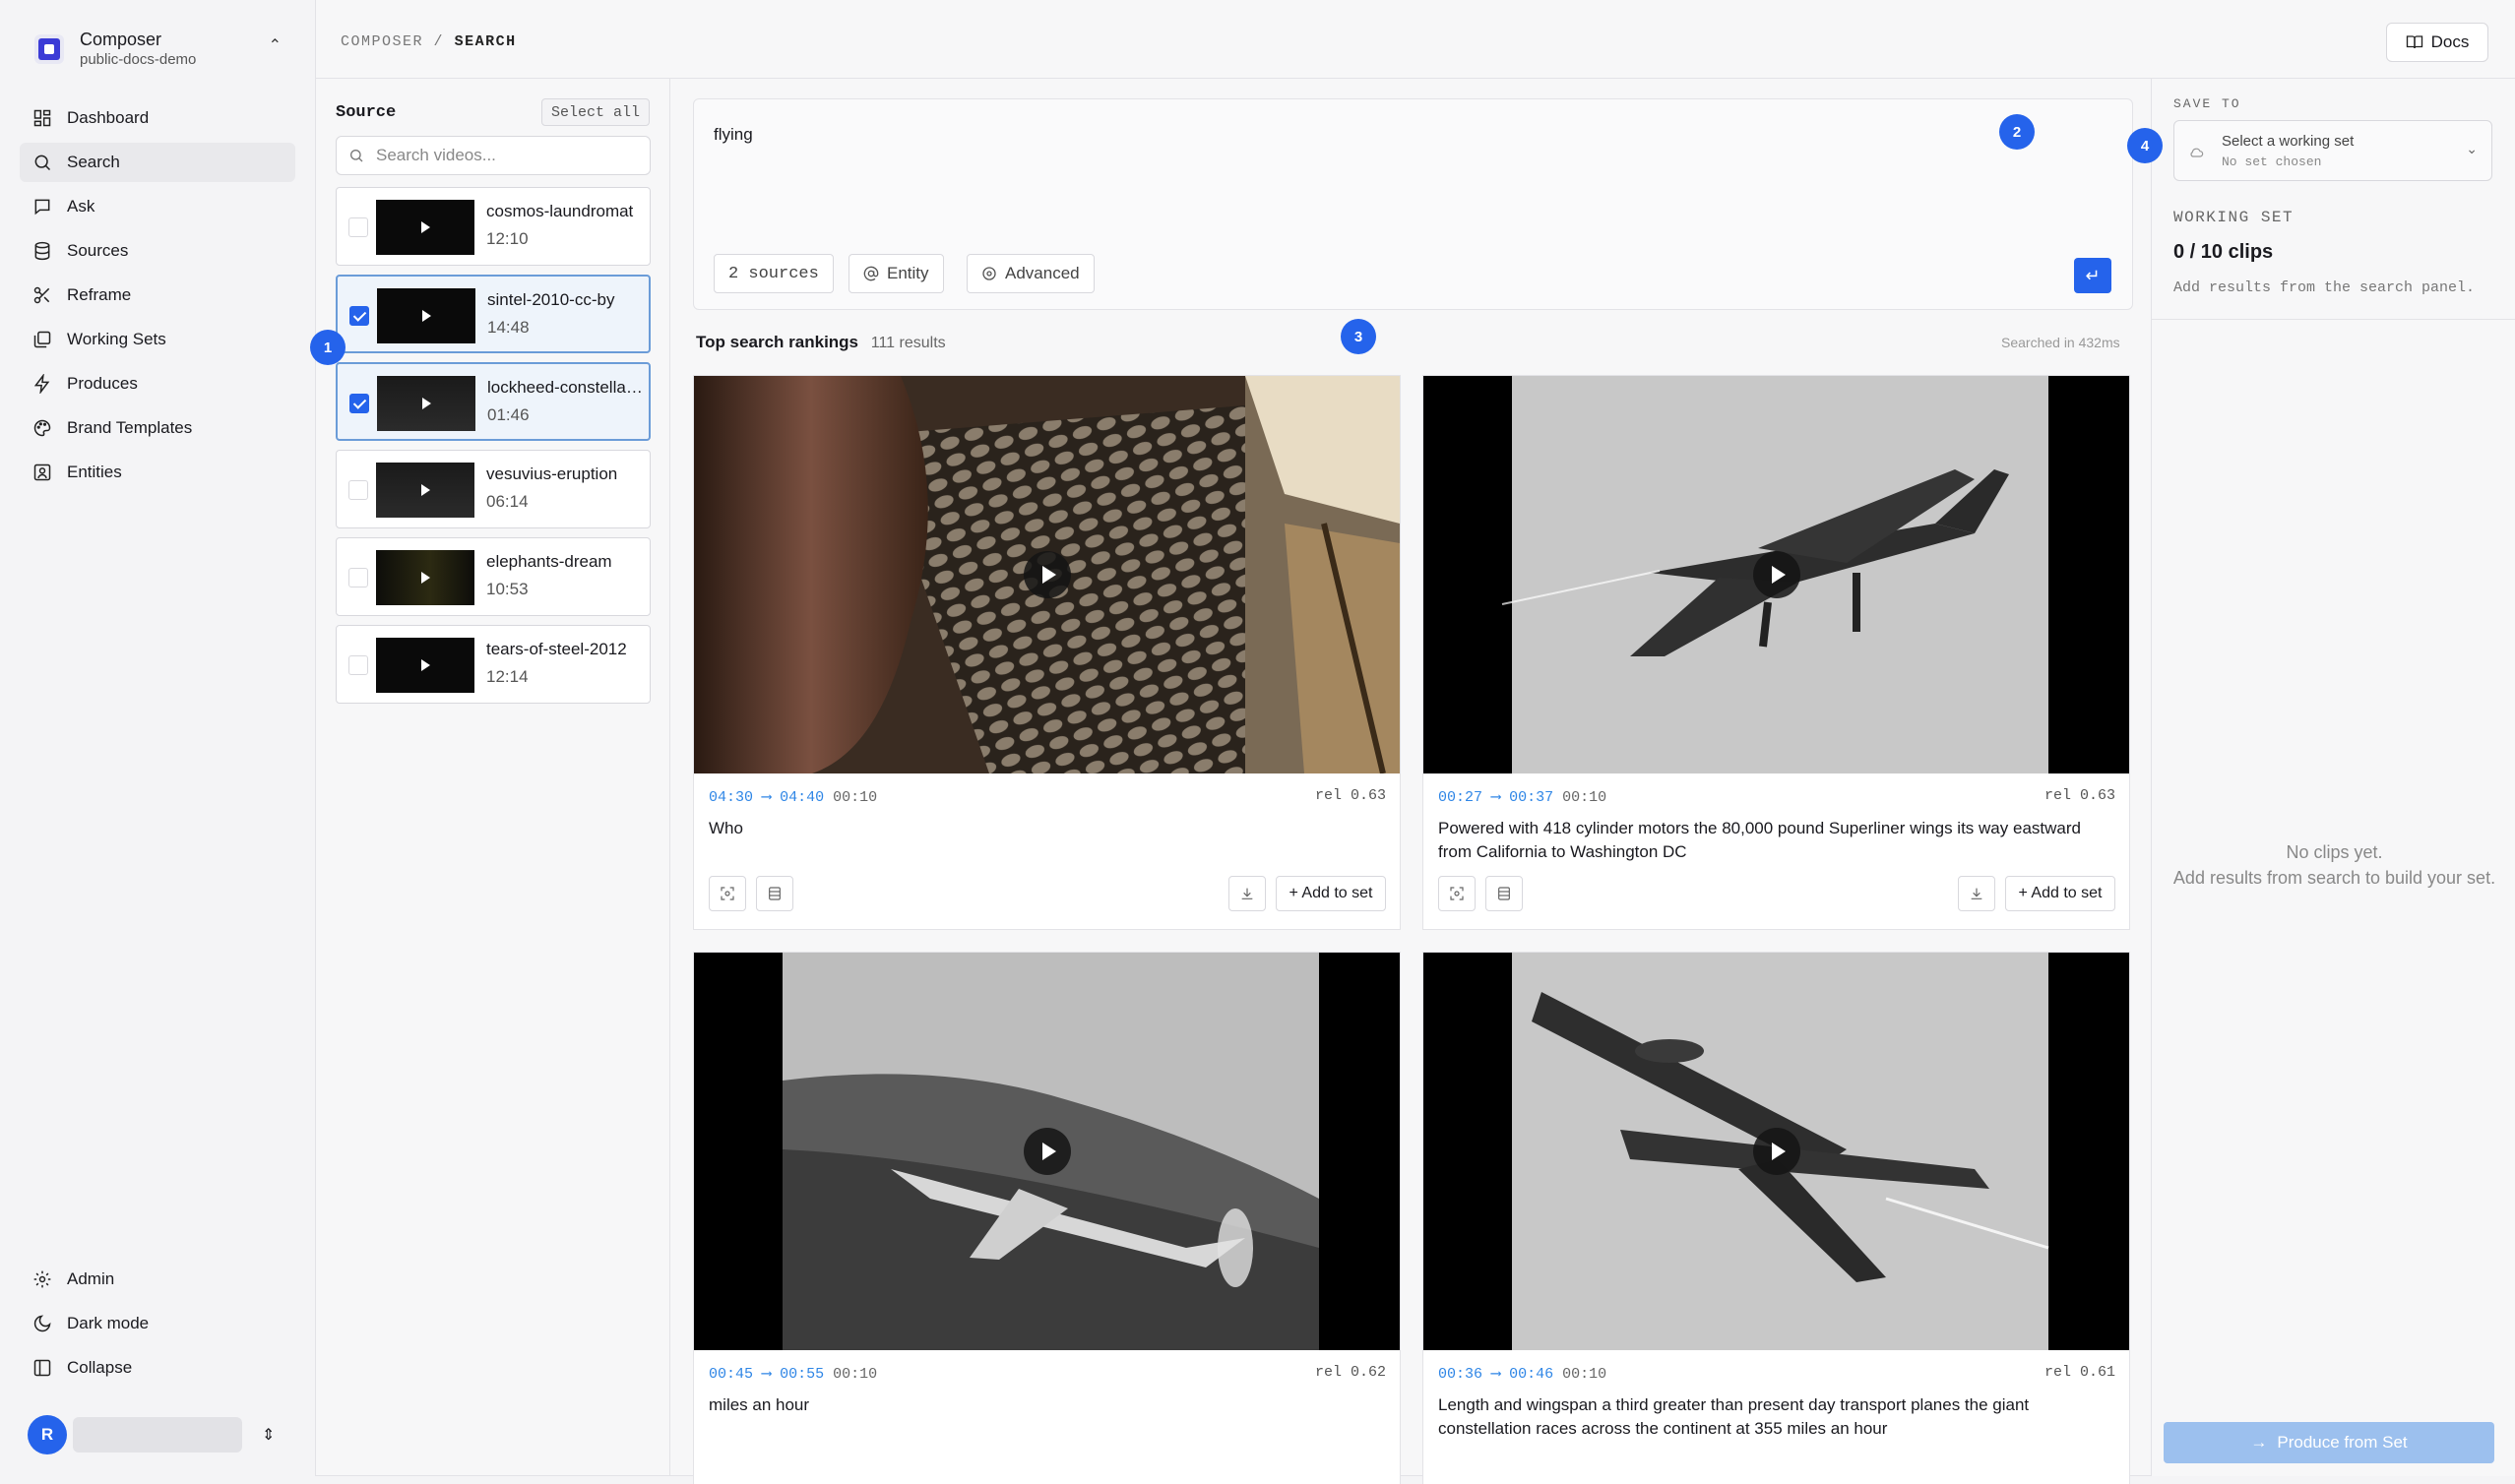 The height and width of the screenshot is (1484, 2515). What do you see at coordinates (382, 42) in the screenshot?
I see `breadcrumb-parent: COMPOSER` at bounding box center [382, 42].